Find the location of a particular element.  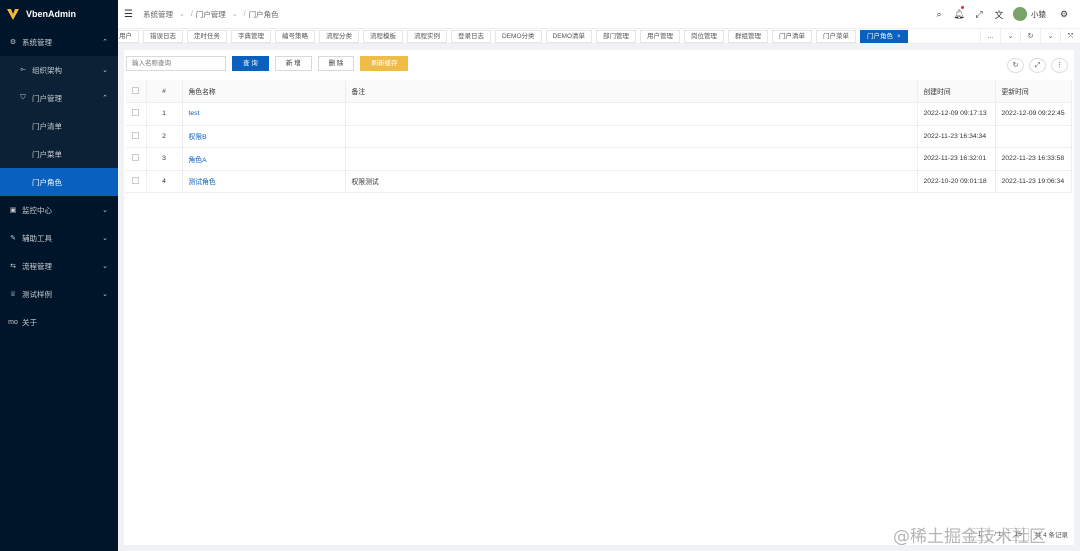

tab-portal-role: 门户角色 × is located at coordinates (884, 36).